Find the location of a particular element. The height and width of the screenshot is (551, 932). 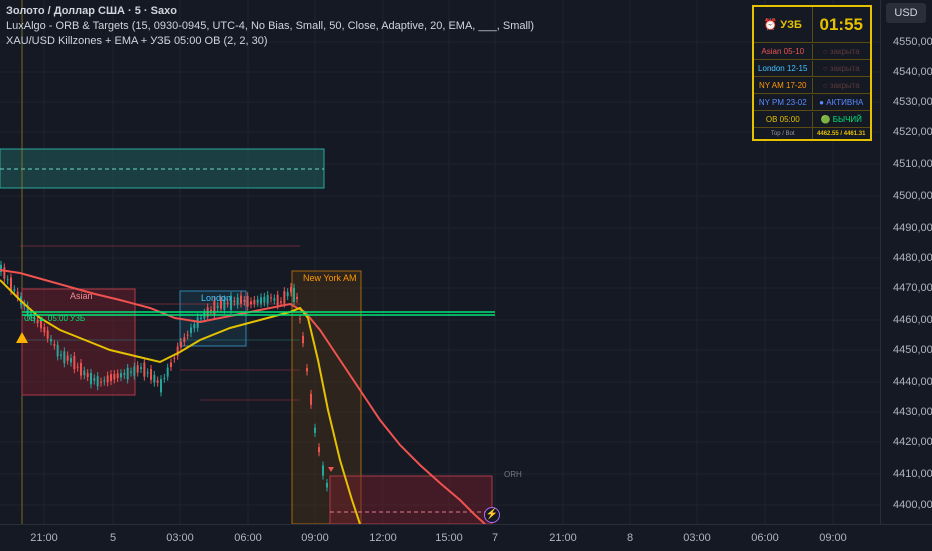

session-name: OB 05:00 is located at coordinates (782, 119).